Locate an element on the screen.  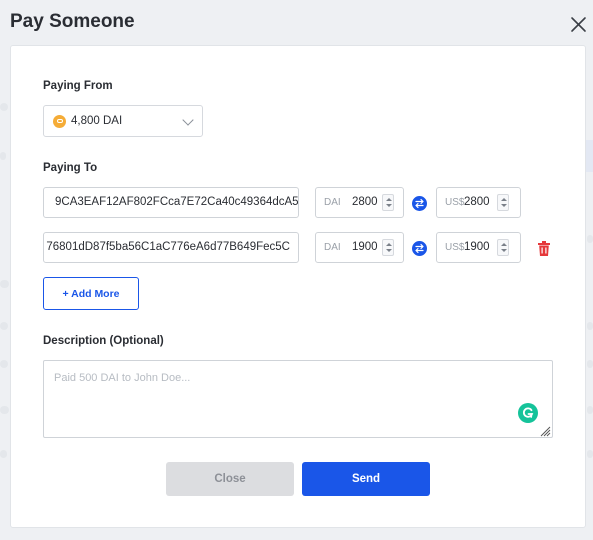
recipient-address-value: 9CA3EAF12AF802FCca7E72Ca40c49364dcA5 is located at coordinates (177, 202).